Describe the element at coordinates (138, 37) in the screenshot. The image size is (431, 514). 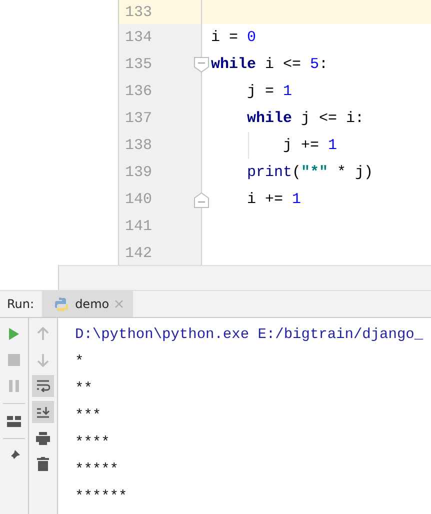
I see `line-number: 134` at that location.